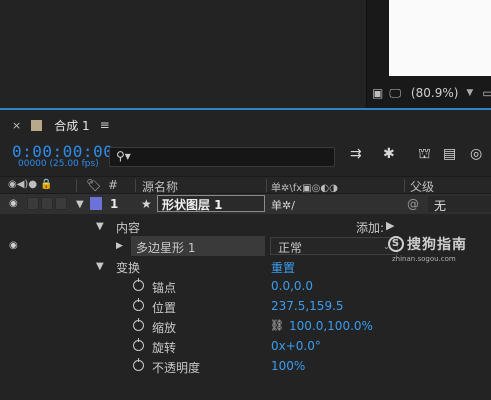 Image resolution: width=491 pixels, height=400 pixels. What do you see at coordinates (334, 246) in the screenshot?
I see `blend-mode-select: 正常 ⌄` at bounding box center [334, 246].